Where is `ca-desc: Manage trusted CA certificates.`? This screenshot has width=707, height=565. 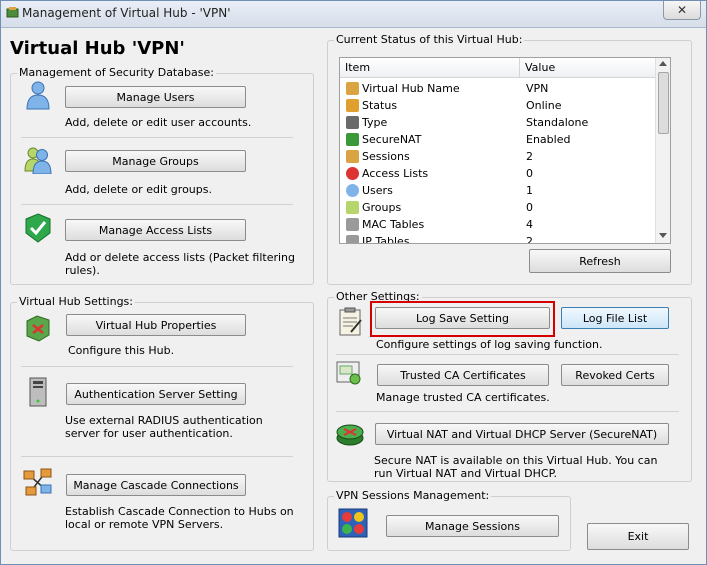
ca-desc: Manage trusted CA certificates. is located at coordinates (463, 397).